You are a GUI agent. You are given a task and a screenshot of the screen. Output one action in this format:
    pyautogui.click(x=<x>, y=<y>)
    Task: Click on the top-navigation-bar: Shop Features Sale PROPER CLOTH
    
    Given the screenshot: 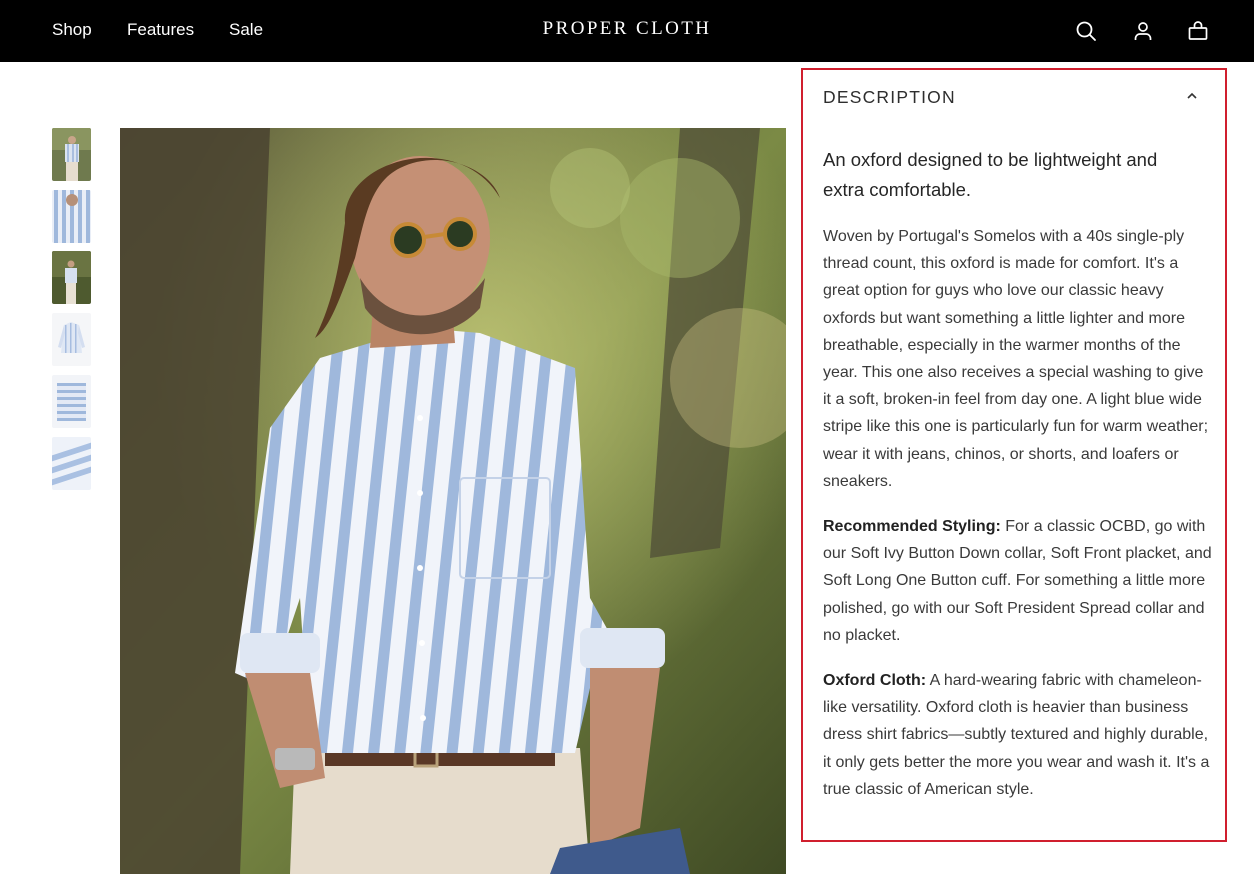 What is the action you would take?
    pyautogui.click(x=627, y=31)
    